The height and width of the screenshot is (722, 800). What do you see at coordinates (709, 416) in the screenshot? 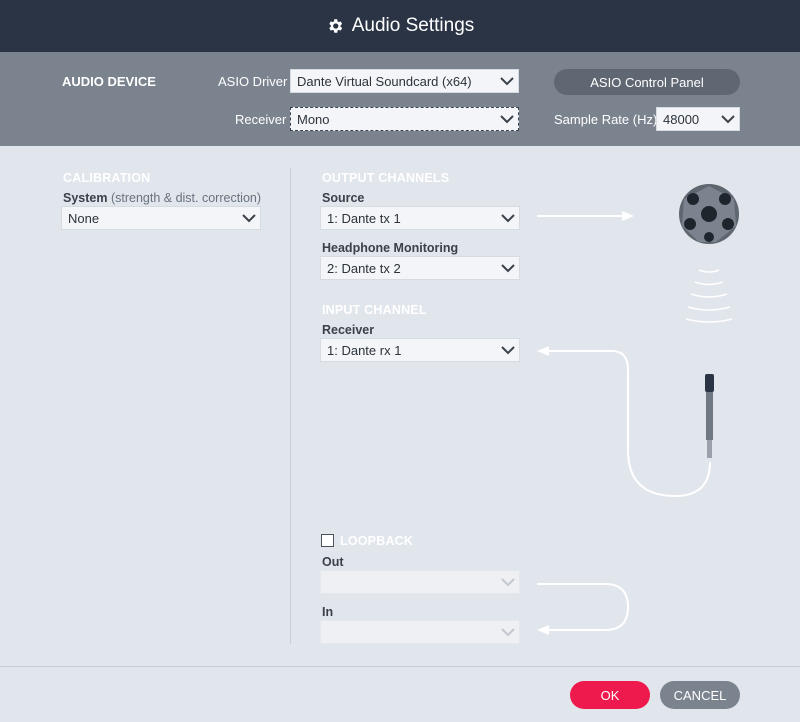
I see `microphone-icon` at bounding box center [709, 416].